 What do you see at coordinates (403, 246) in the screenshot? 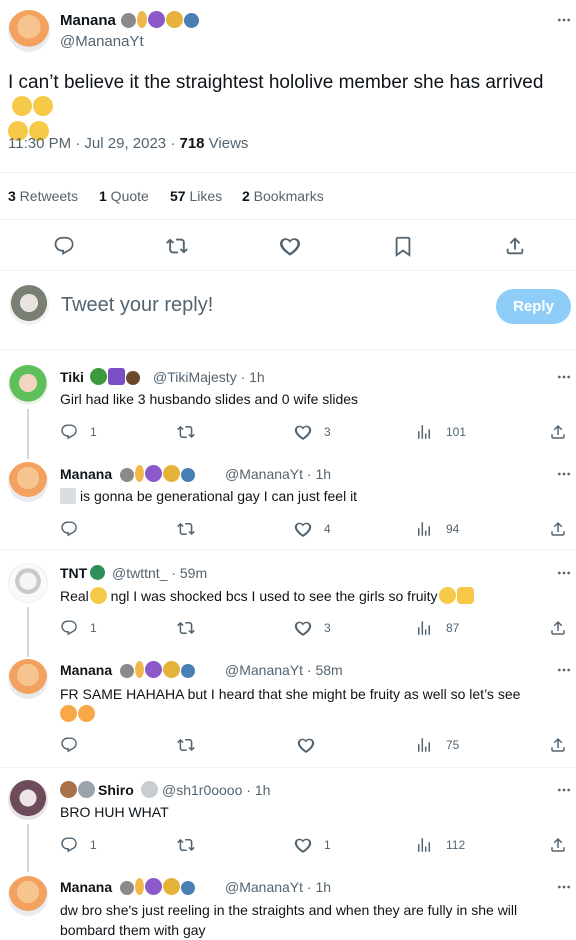
I see `bookmark-icon` at bounding box center [403, 246].